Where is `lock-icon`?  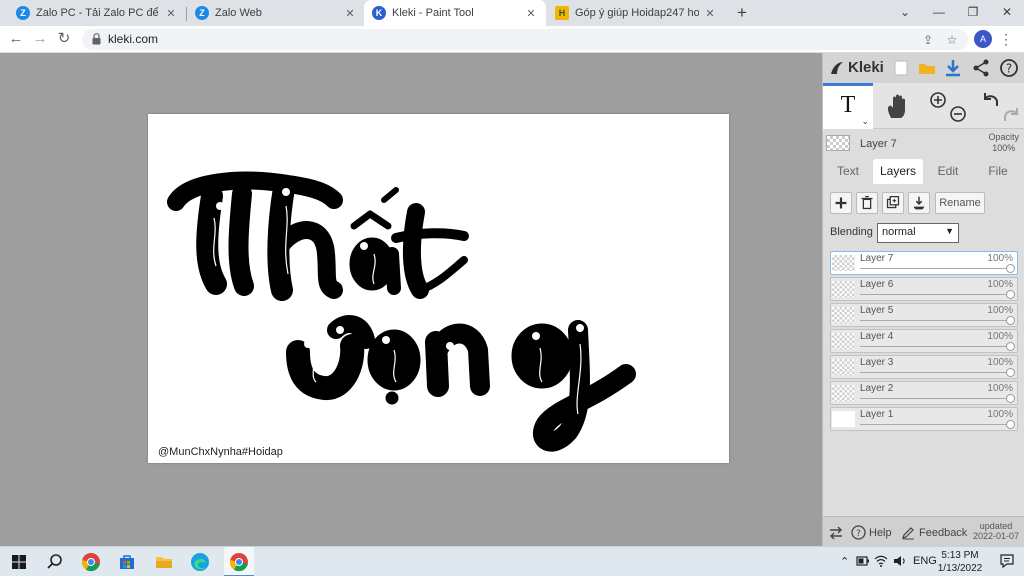
lock-icon is located at coordinates (96, 39).